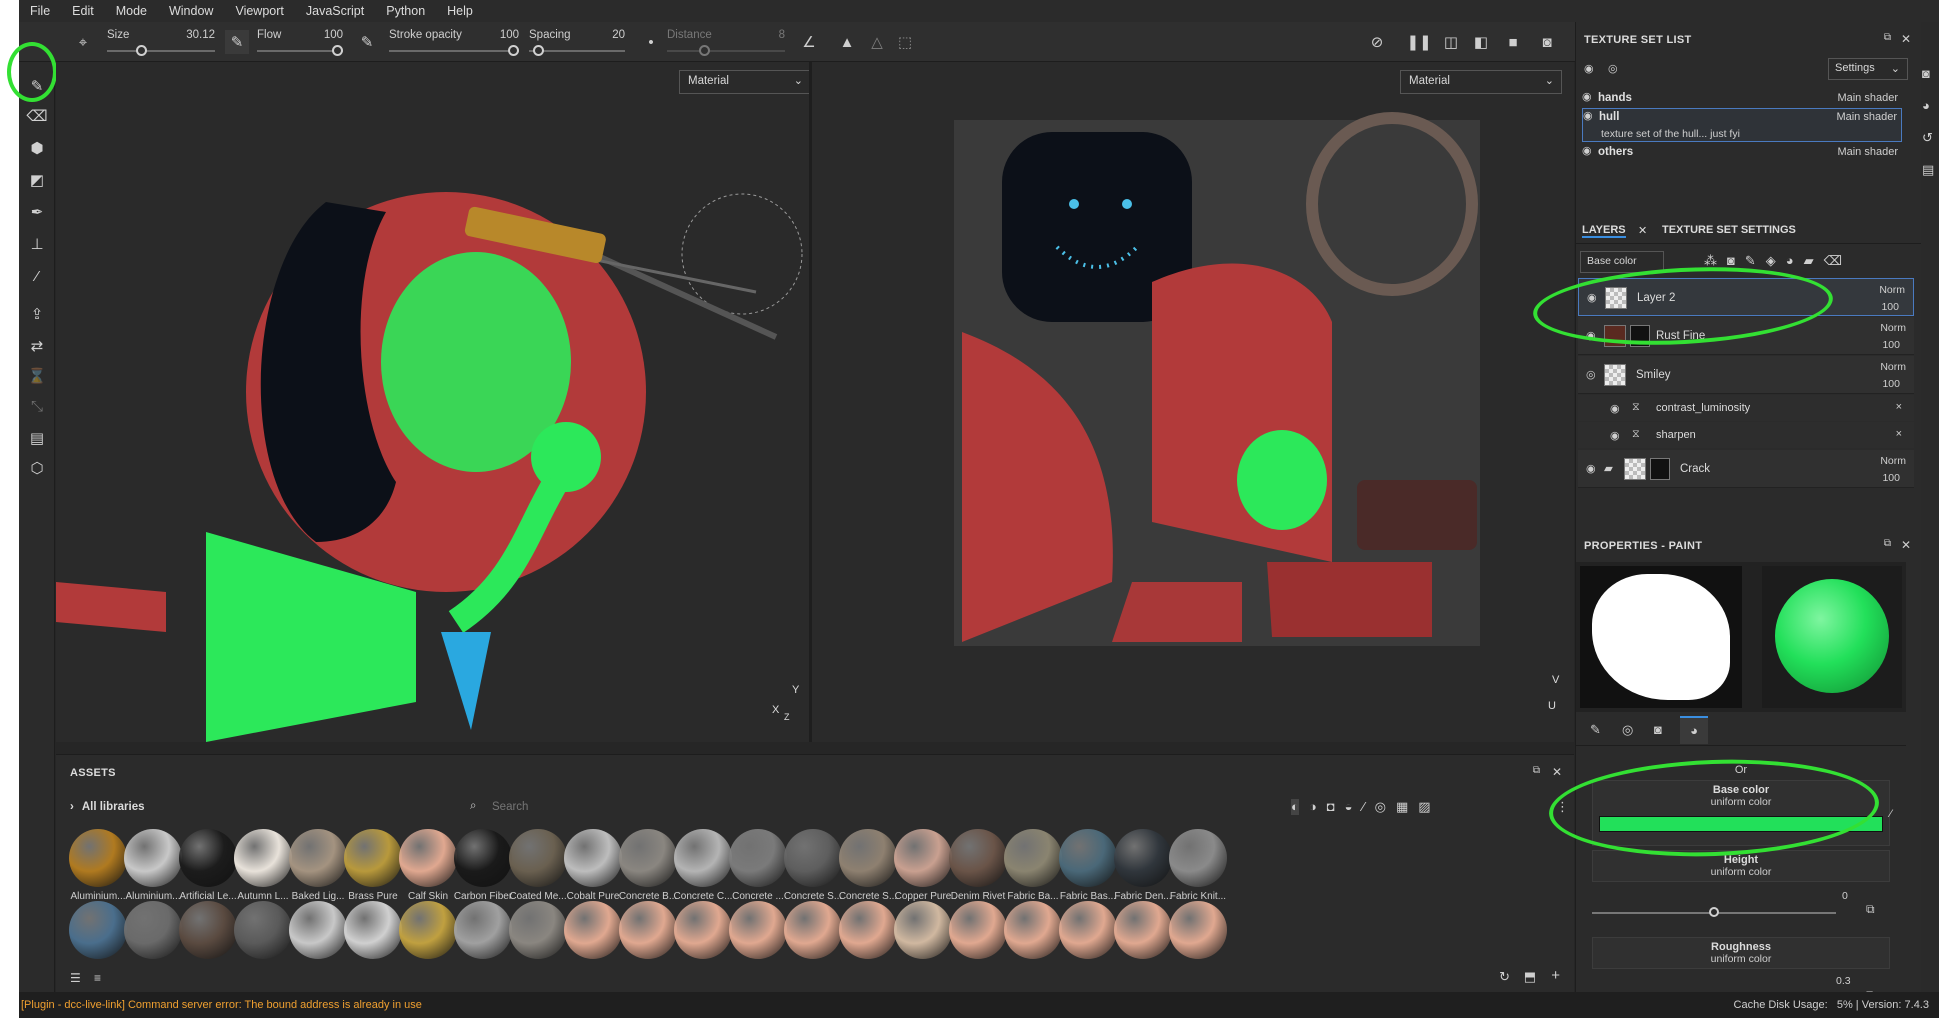 This screenshot has width=1939, height=1018. Describe the element at coordinates (131, 11) in the screenshot. I see `menu-item-mode: Mode` at that location.